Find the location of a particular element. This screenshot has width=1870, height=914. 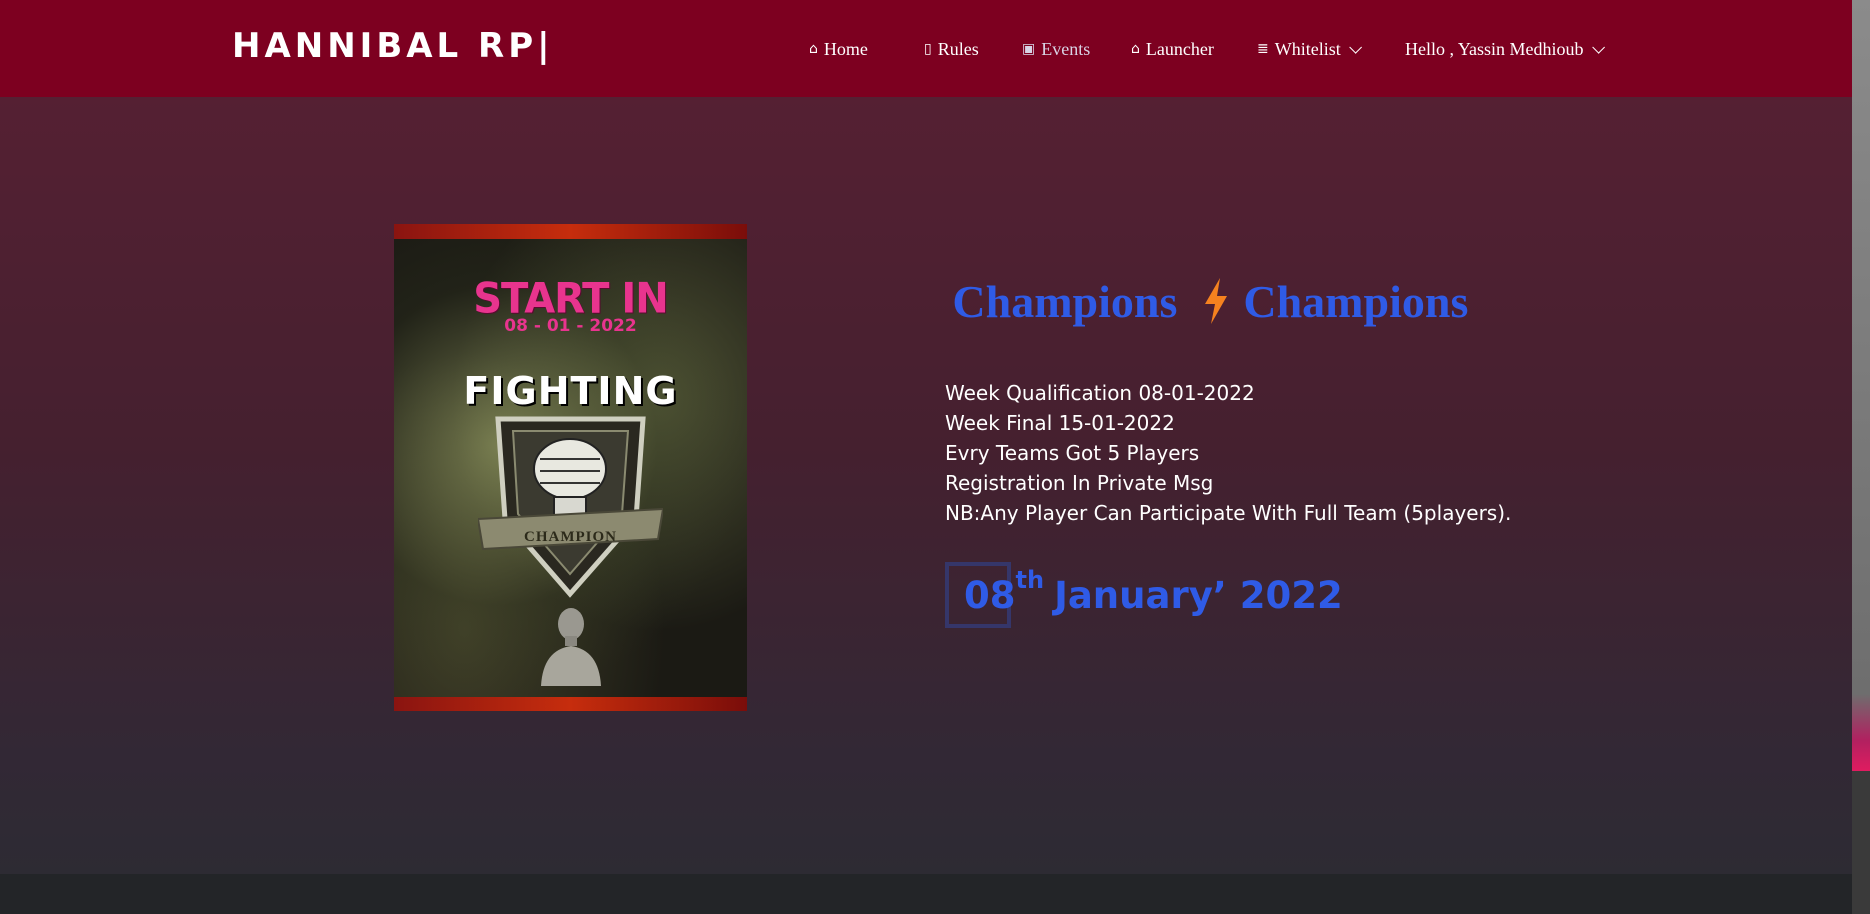

brand-logo: HANNIBAL RP| is located at coordinates (393, 46).